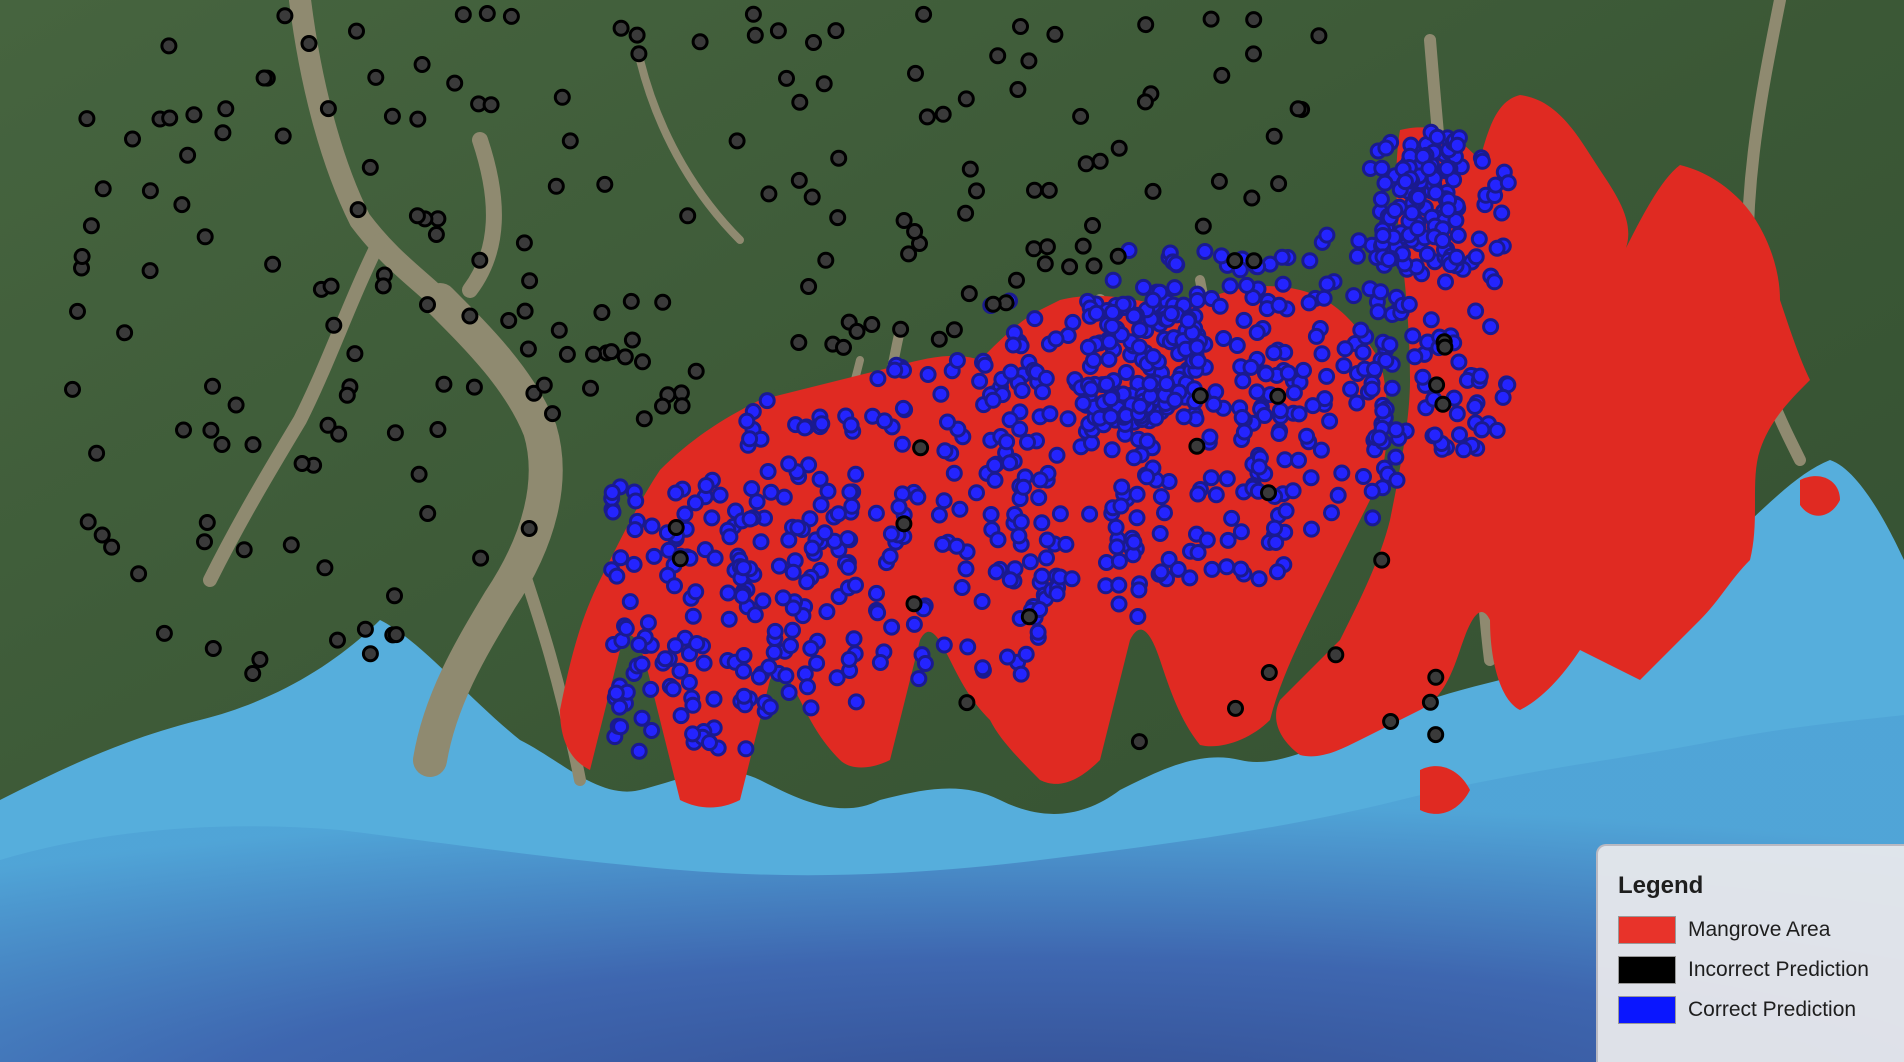  I want to click on legend-label-incorrect: Incorrect Prediction, so click(1778, 969).